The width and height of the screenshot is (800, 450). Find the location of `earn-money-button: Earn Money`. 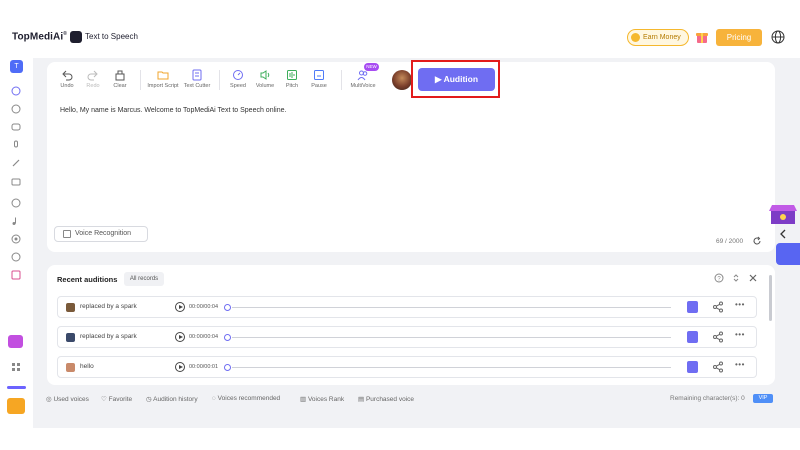

earn-money-button: Earn Money is located at coordinates (658, 37).